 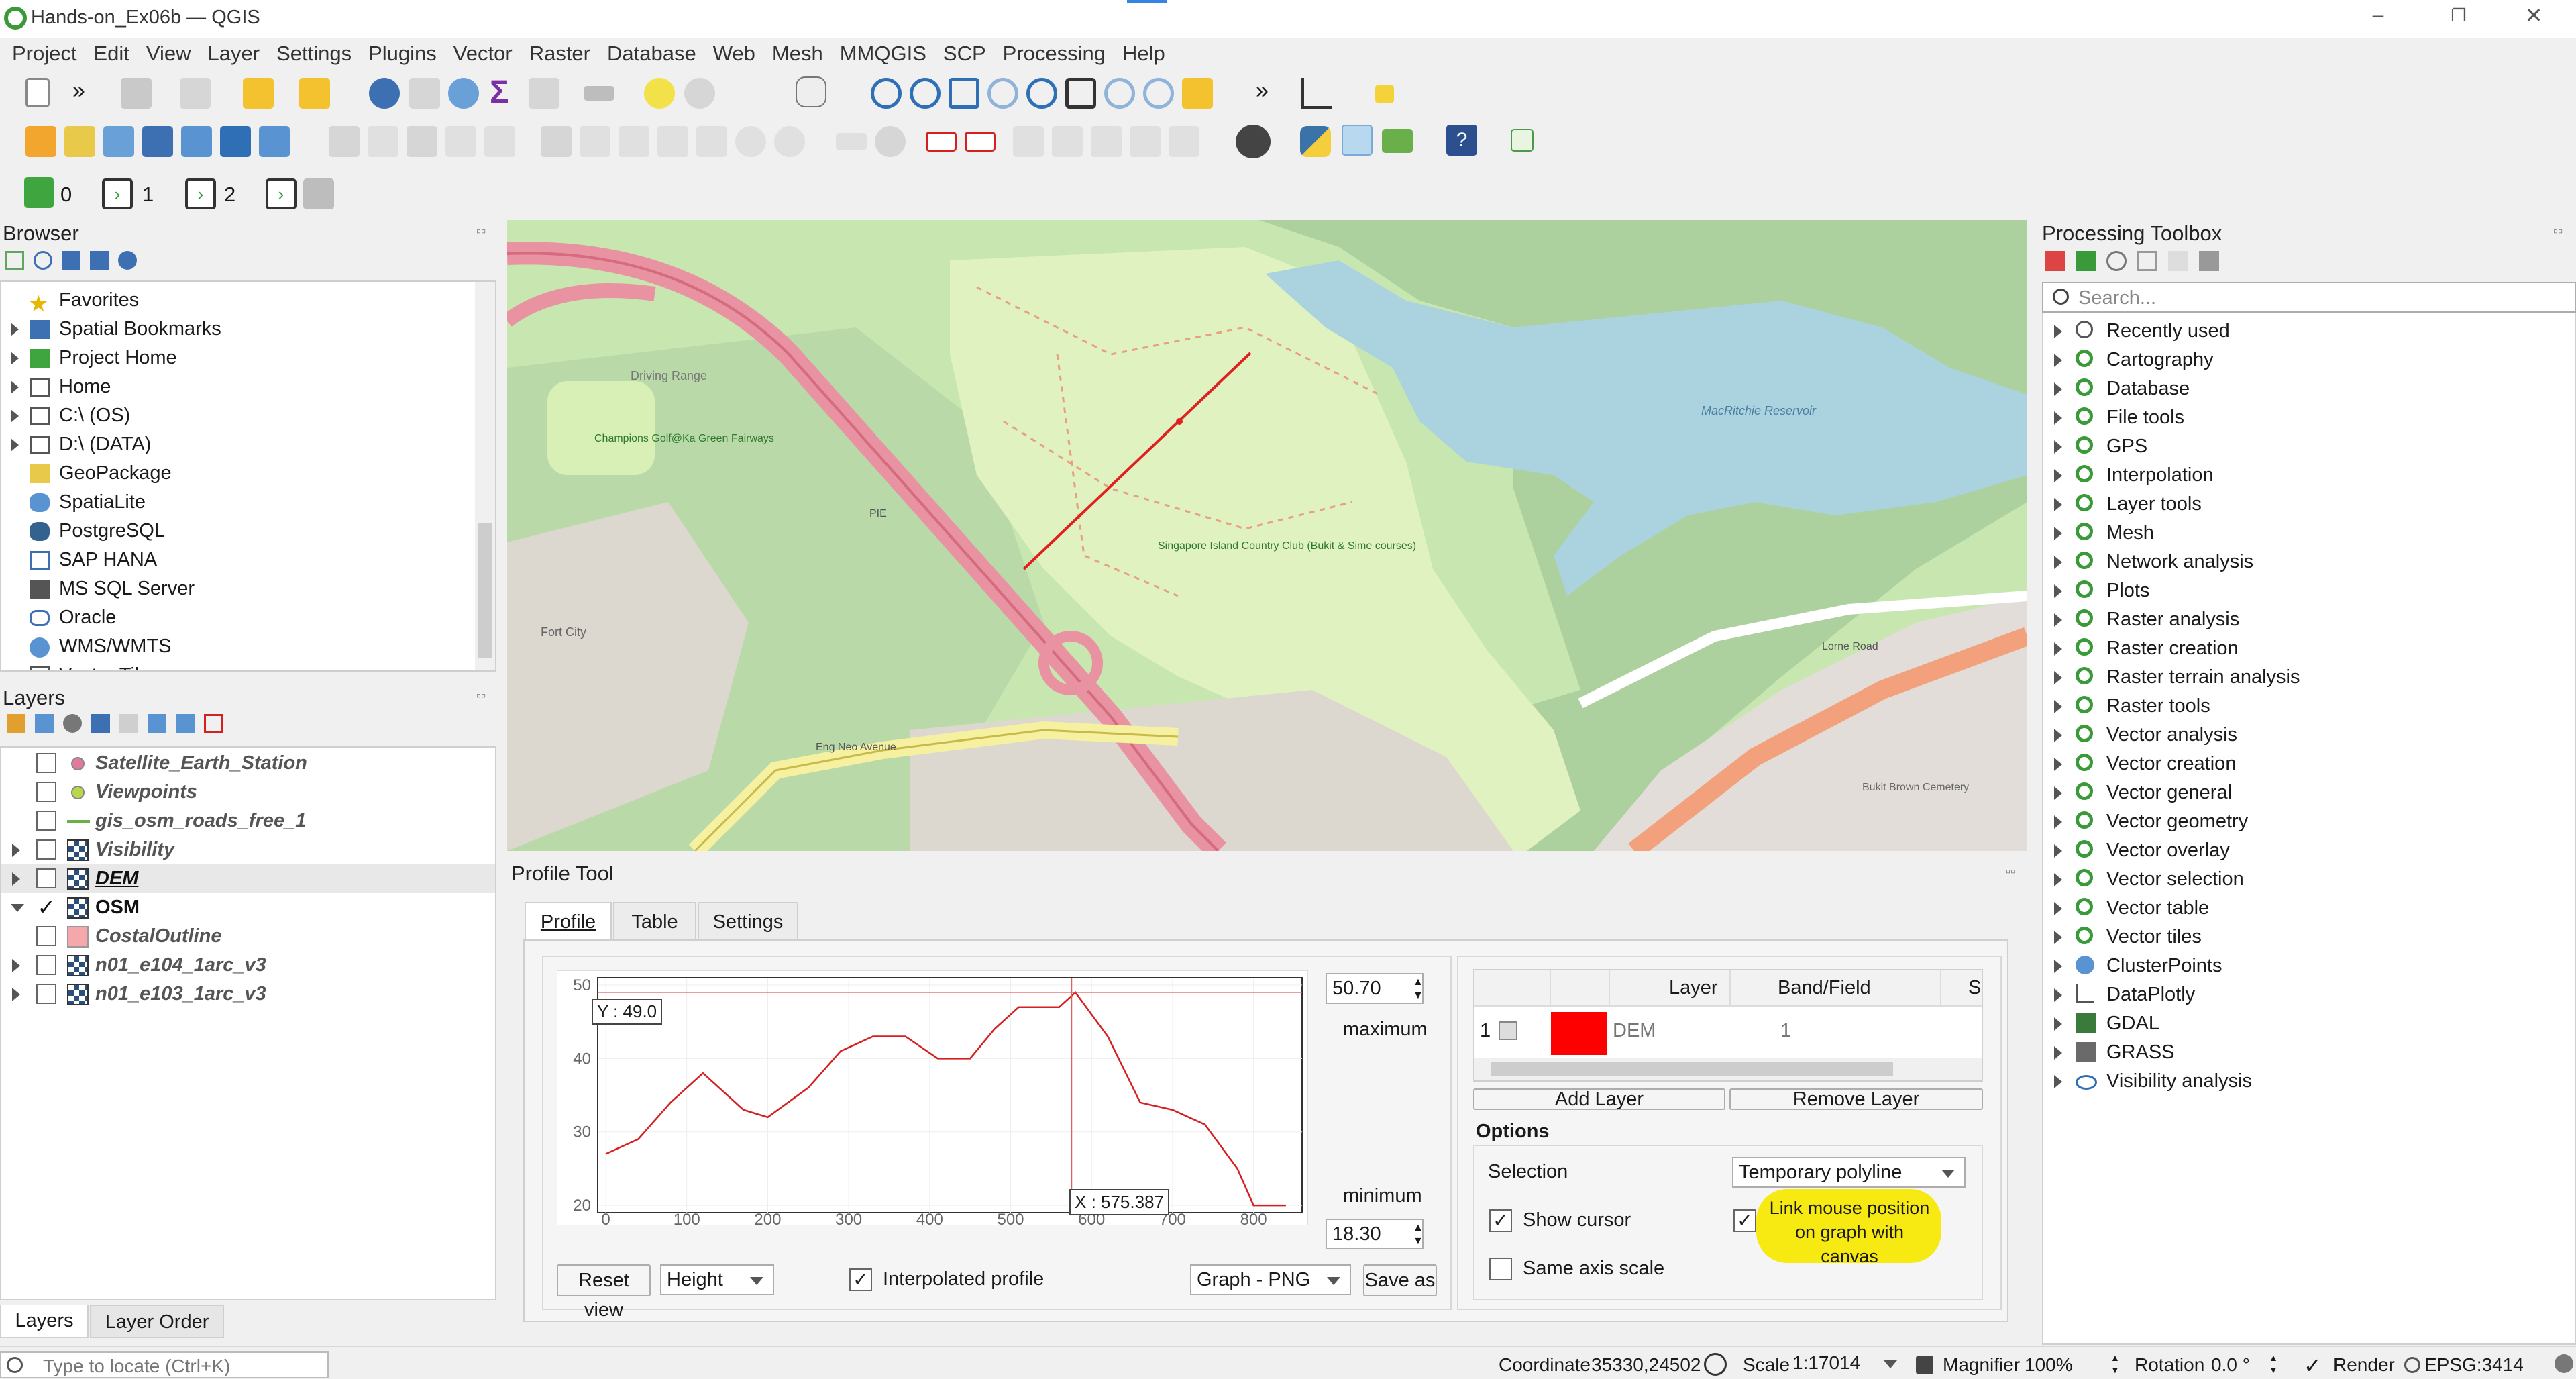 I want to click on crs-value: EPSG:3414, so click(x=2474, y=1365).